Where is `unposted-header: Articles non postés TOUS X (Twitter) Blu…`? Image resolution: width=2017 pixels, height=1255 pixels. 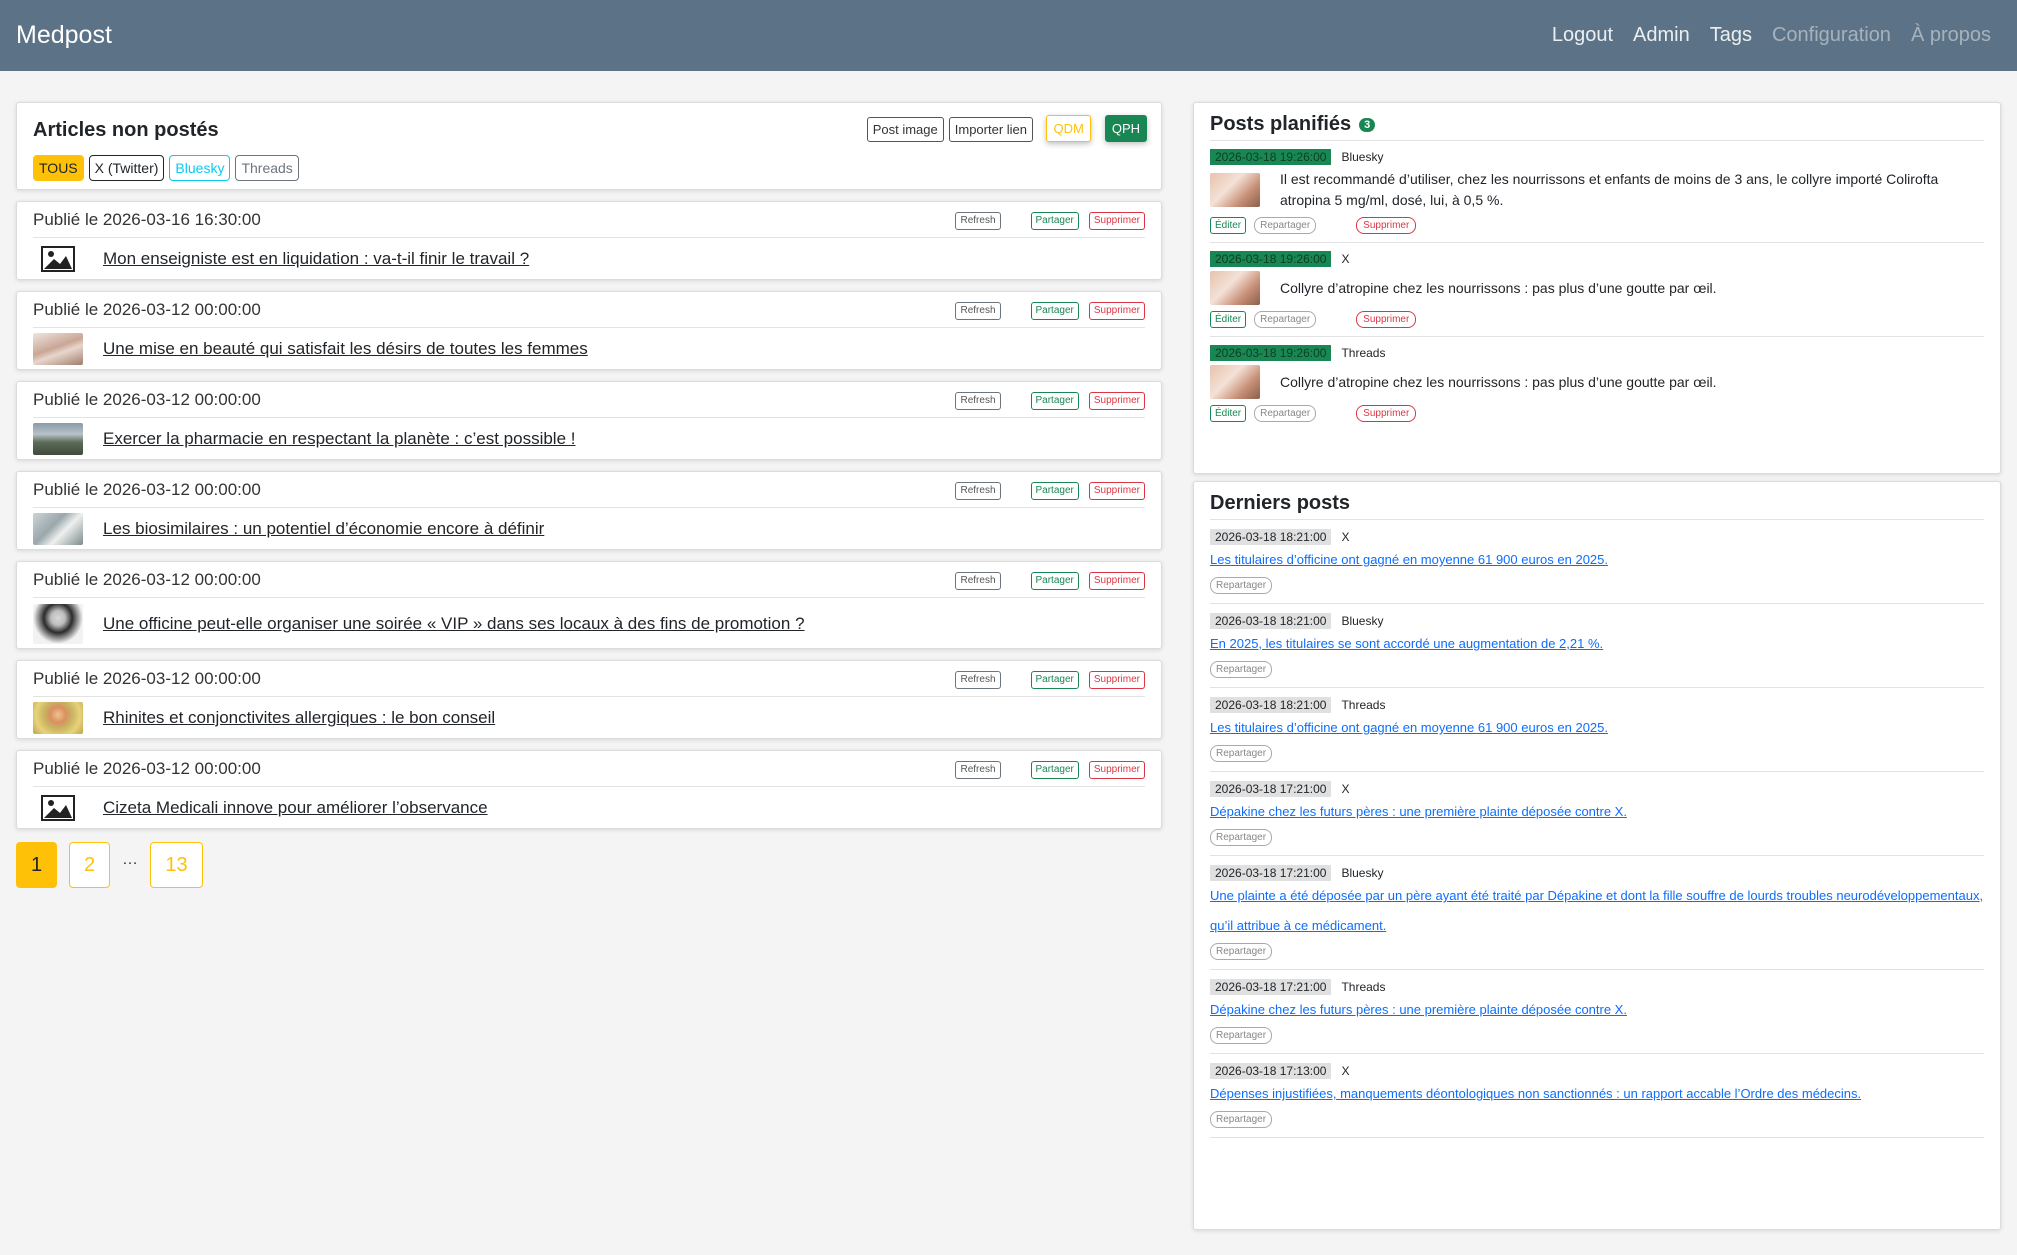 unposted-header: Articles non postés TOUS X (Twitter) Blu… is located at coordinates (589, 146).